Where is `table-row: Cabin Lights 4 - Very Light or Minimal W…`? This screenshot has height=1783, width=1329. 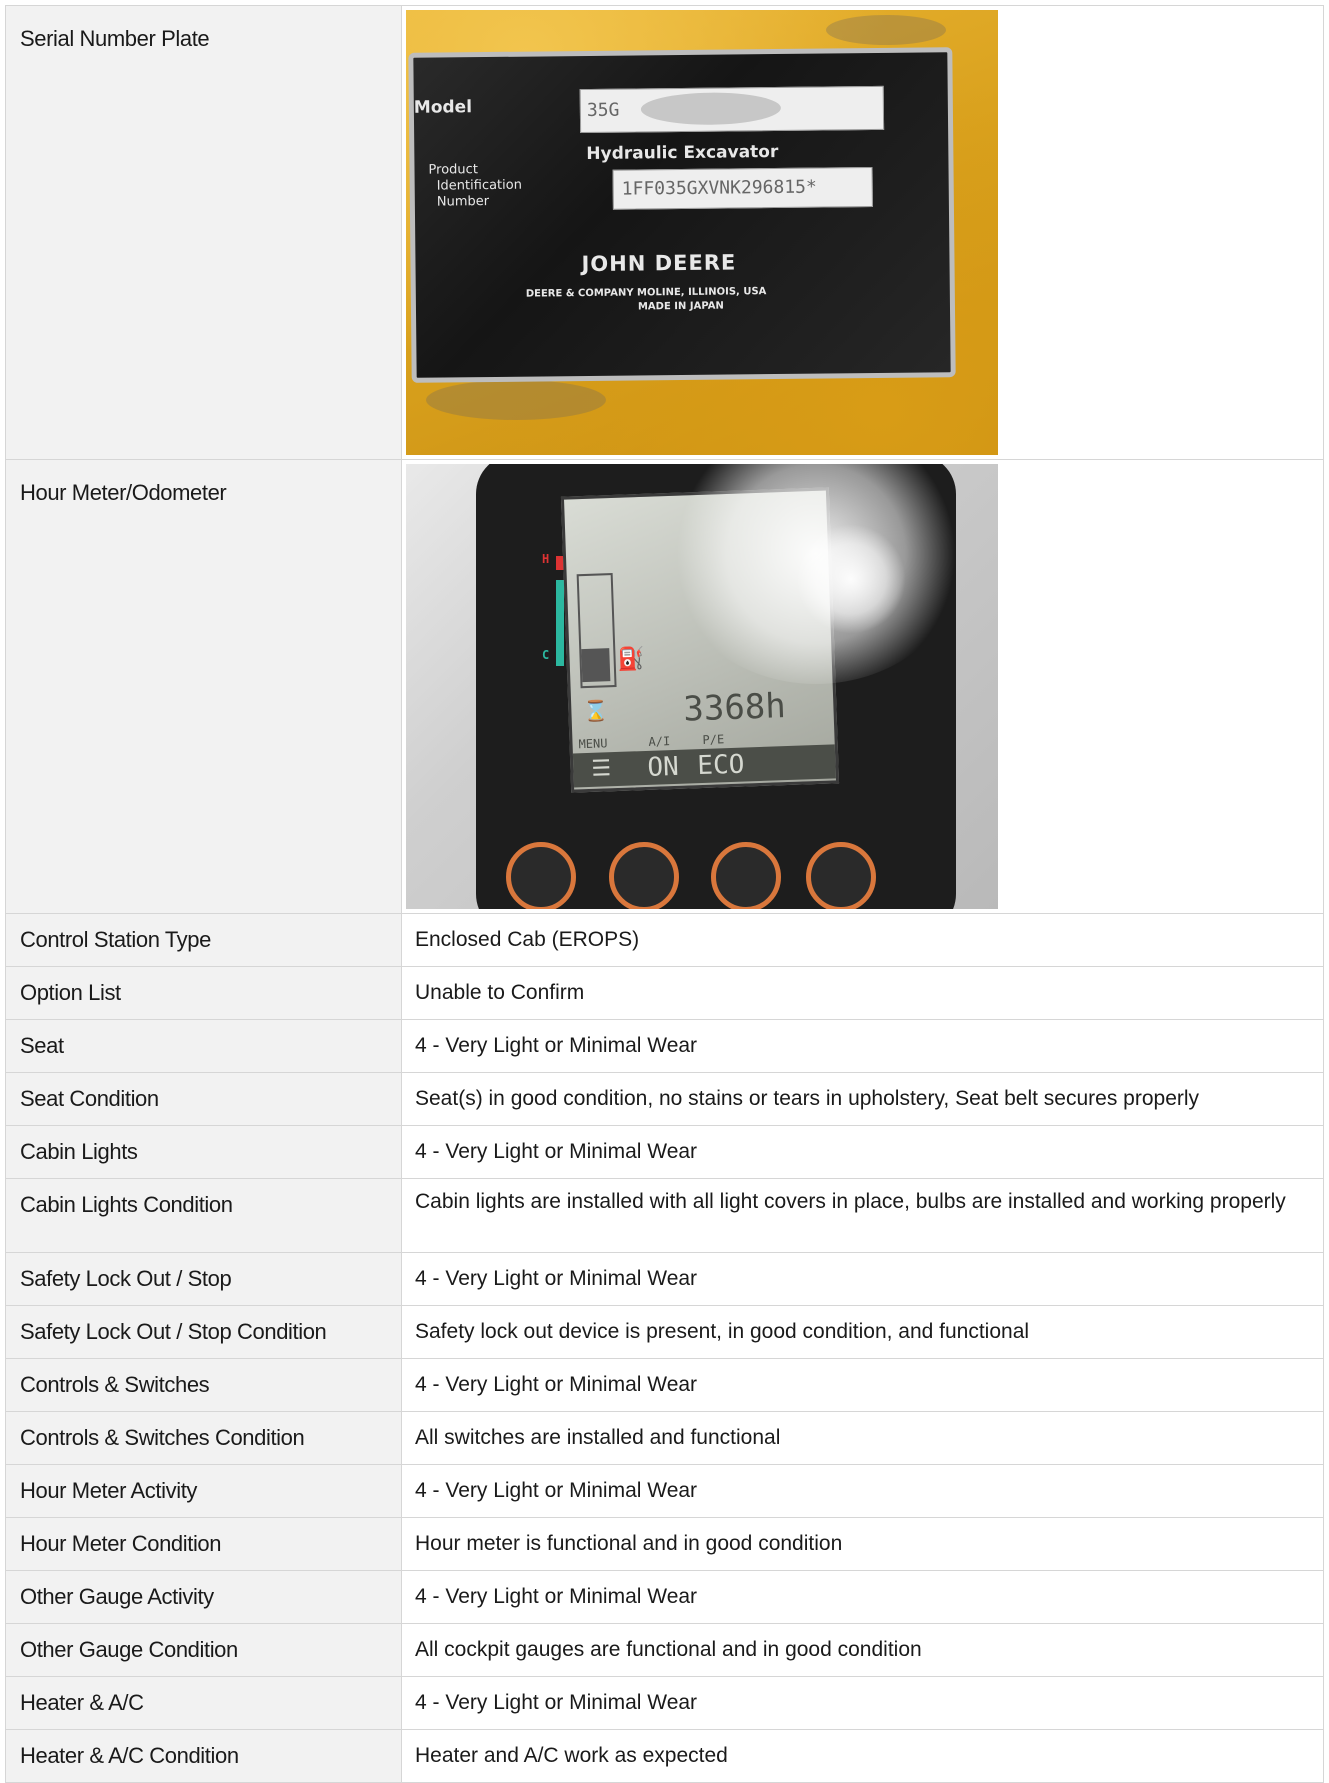
table-row: Cabin Lights 4 - Very Light or Minimal W… is located at coordinates (664, 1152).